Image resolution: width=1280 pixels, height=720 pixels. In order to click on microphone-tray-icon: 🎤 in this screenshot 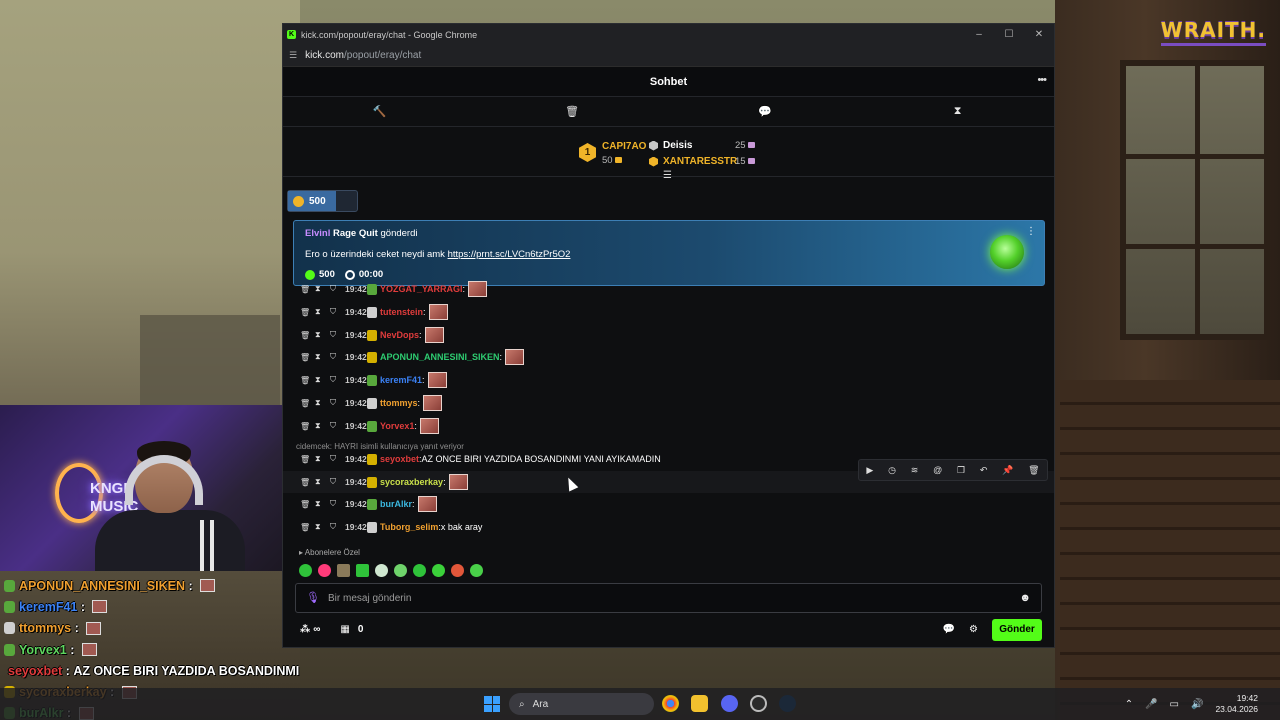, I will do `click(1151, 704)`.